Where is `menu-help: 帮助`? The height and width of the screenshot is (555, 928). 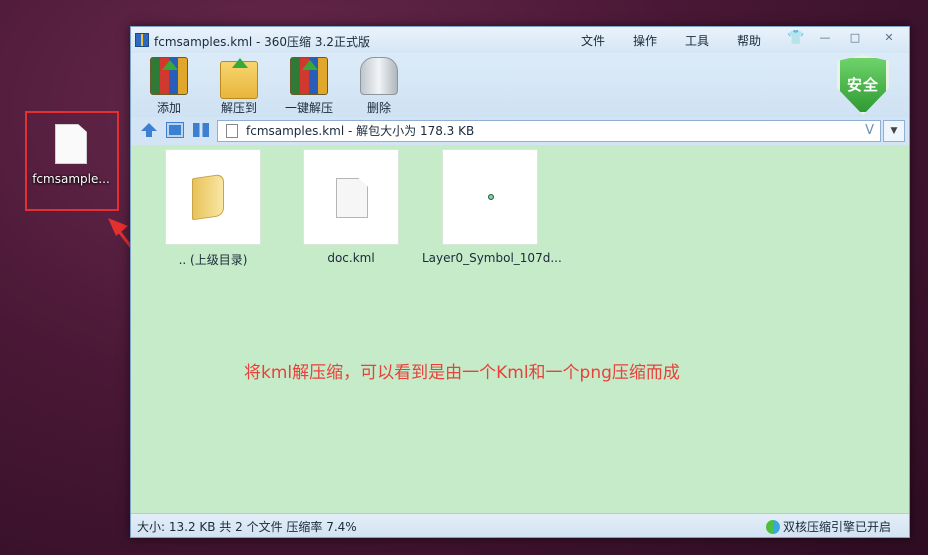 menu-help: 帮助 is located at coordinates (749, 40).